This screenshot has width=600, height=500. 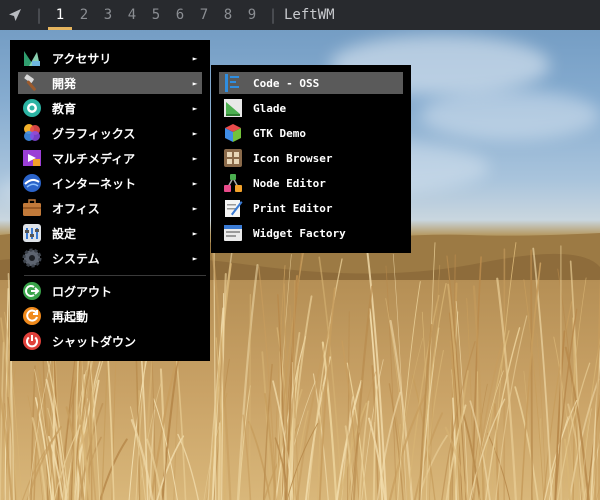 What do you see at coordinates (64, 108) in the screenshot?
I see `menu-item-label: 教育` at bounding box center [64, 108].